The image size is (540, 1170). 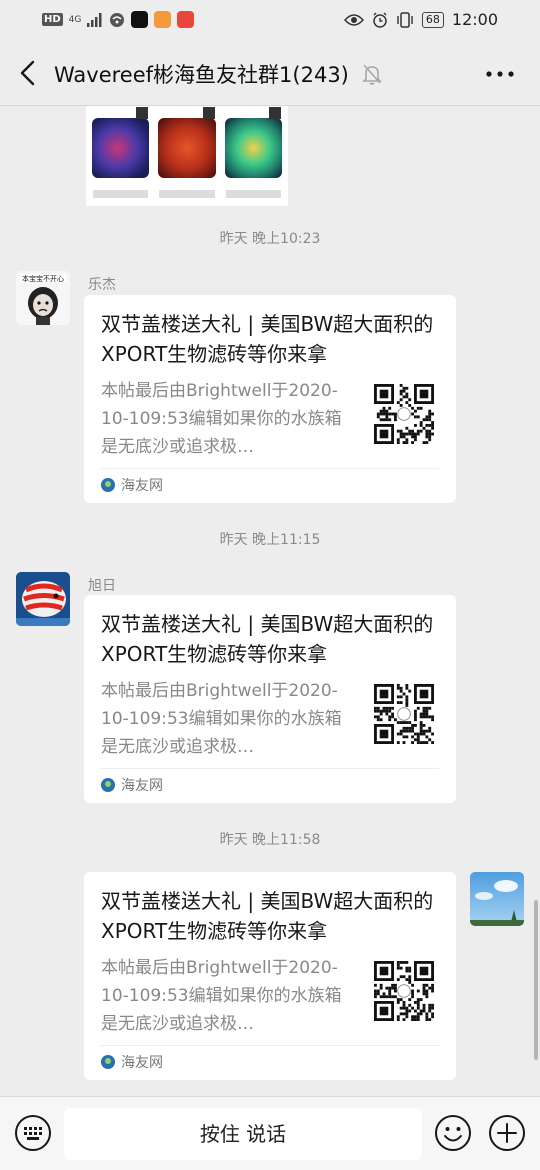 What do you see at coordinates (102, 586) in the screenshot?
I see `sender-name: 旭日` at bounding box center [102, 586].